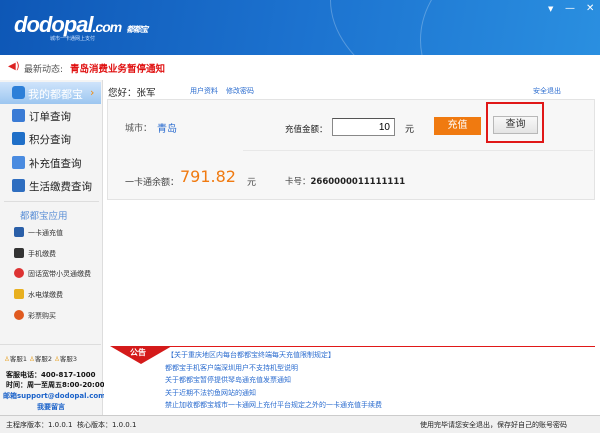 This screenshot has width=600, height=433. I want to click on service-2: ♙客服2, so click(40, 359).